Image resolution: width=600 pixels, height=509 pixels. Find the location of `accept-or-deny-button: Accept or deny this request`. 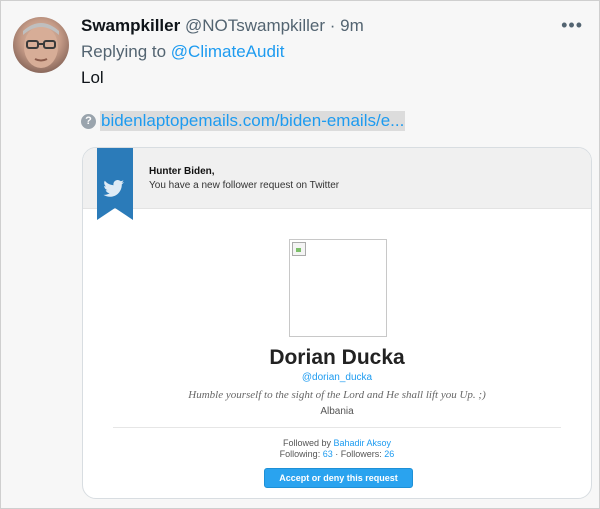

accept-or-deny-button: Accept or deny this request is located at coordinates (338, 478).